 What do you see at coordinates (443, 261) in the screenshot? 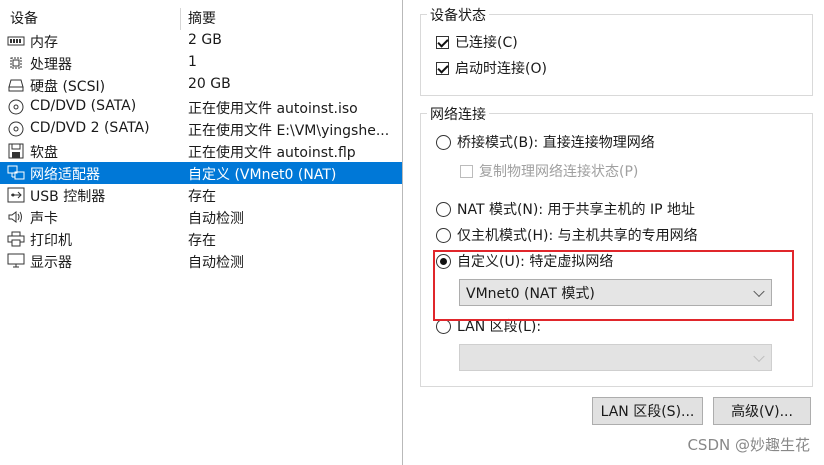
I see `radio-selected-icon` at bounding box center [443, 261].